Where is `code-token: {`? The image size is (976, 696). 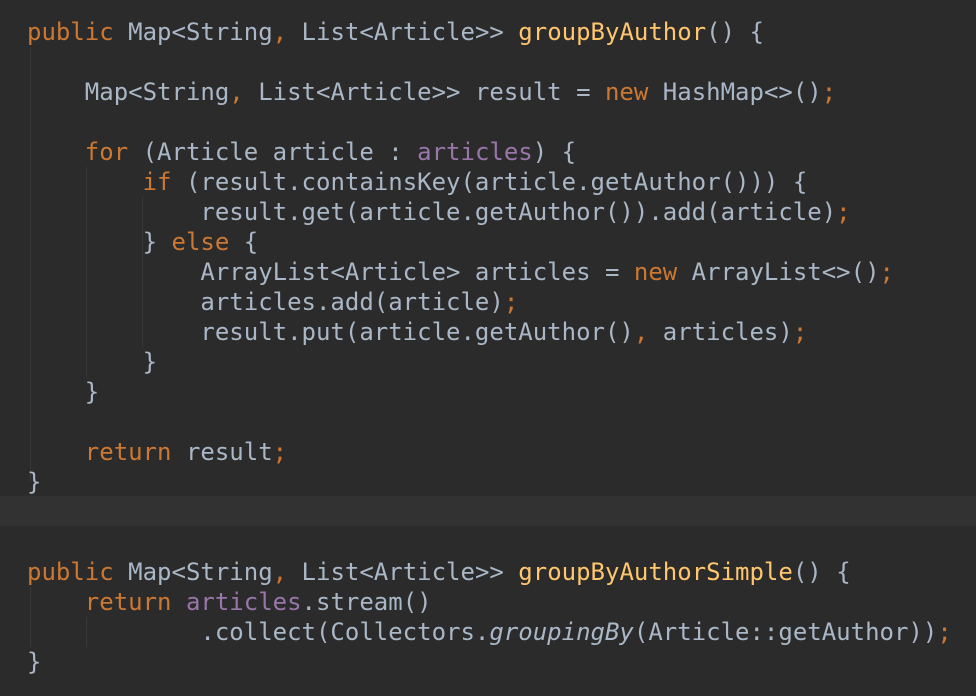 code-token: { is located at coordinates (244, 242).